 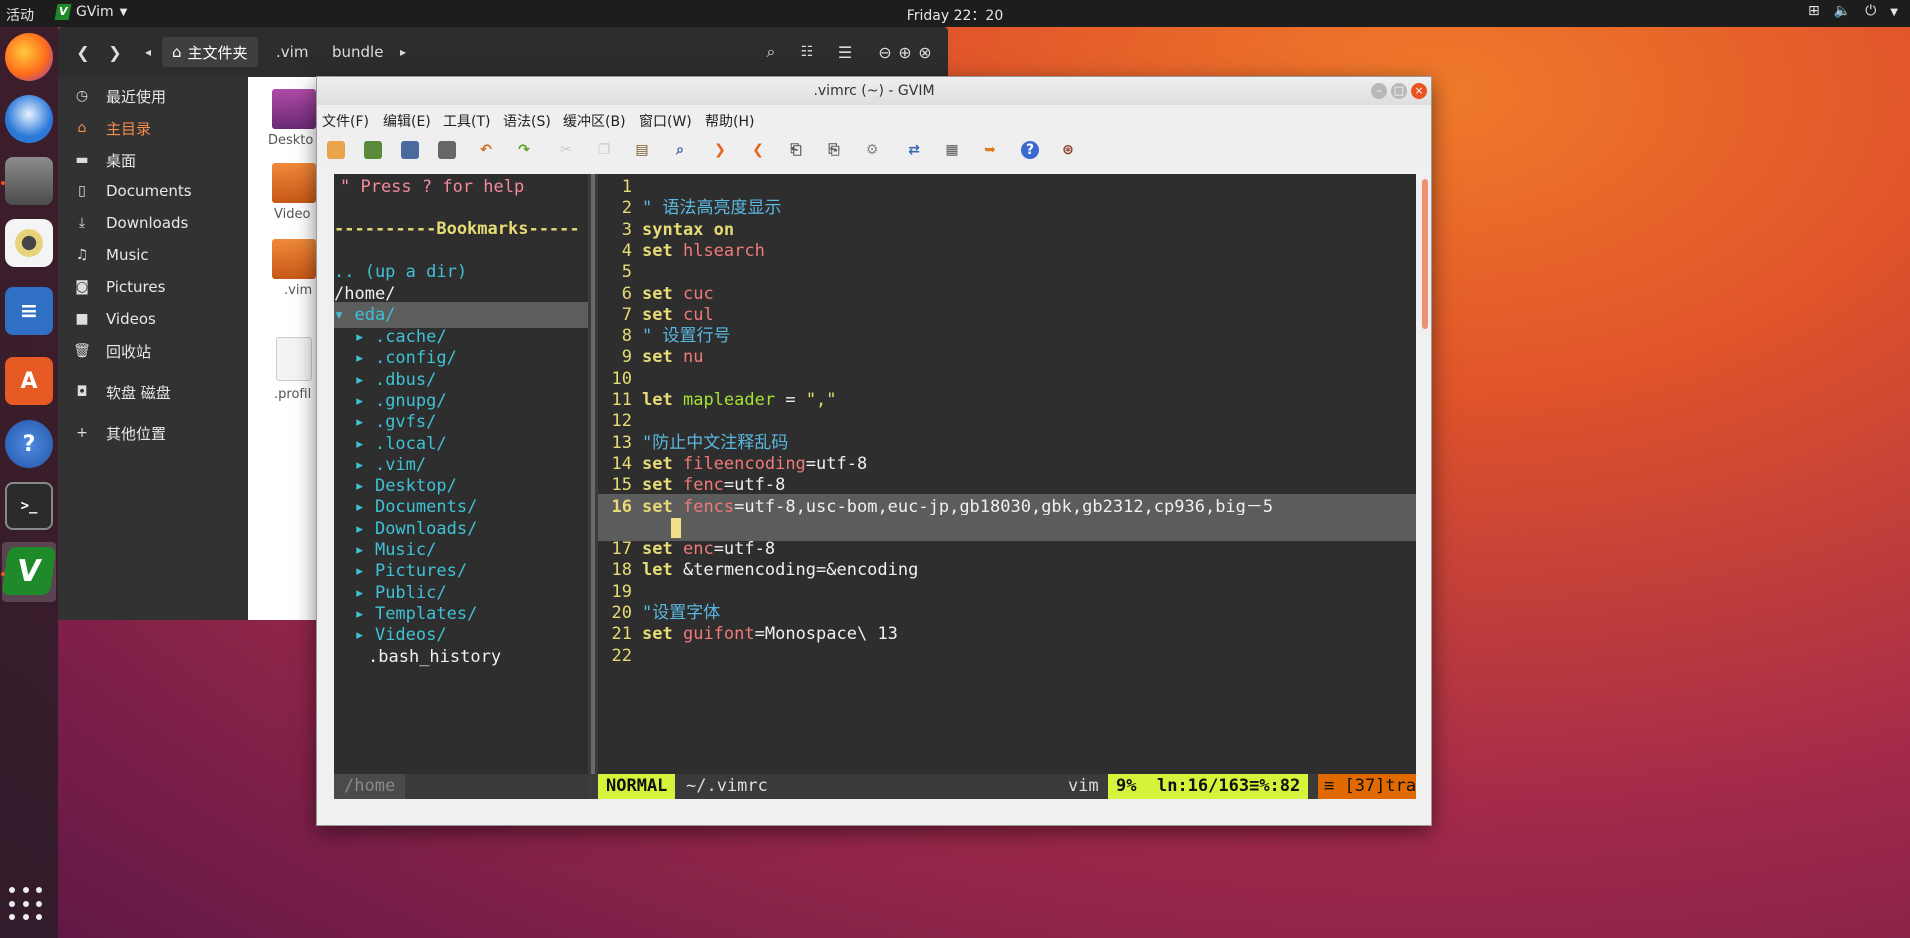 I want to click on tree-dir-label: Music/, so click(x=405, y=550).